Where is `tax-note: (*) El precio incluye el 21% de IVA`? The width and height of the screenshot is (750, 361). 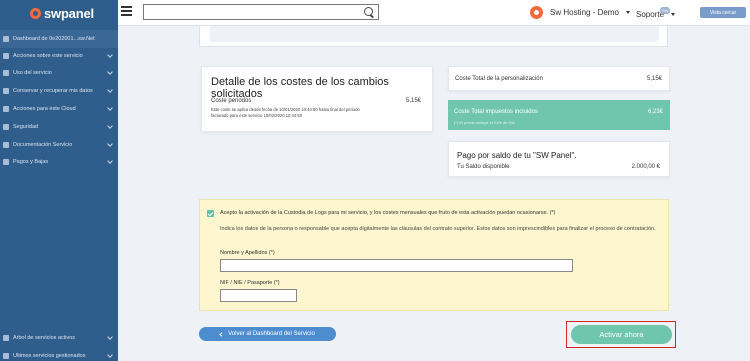
tax-note: (*) El precio incluye el 21% de IVA is located at coordinates (484, 122).